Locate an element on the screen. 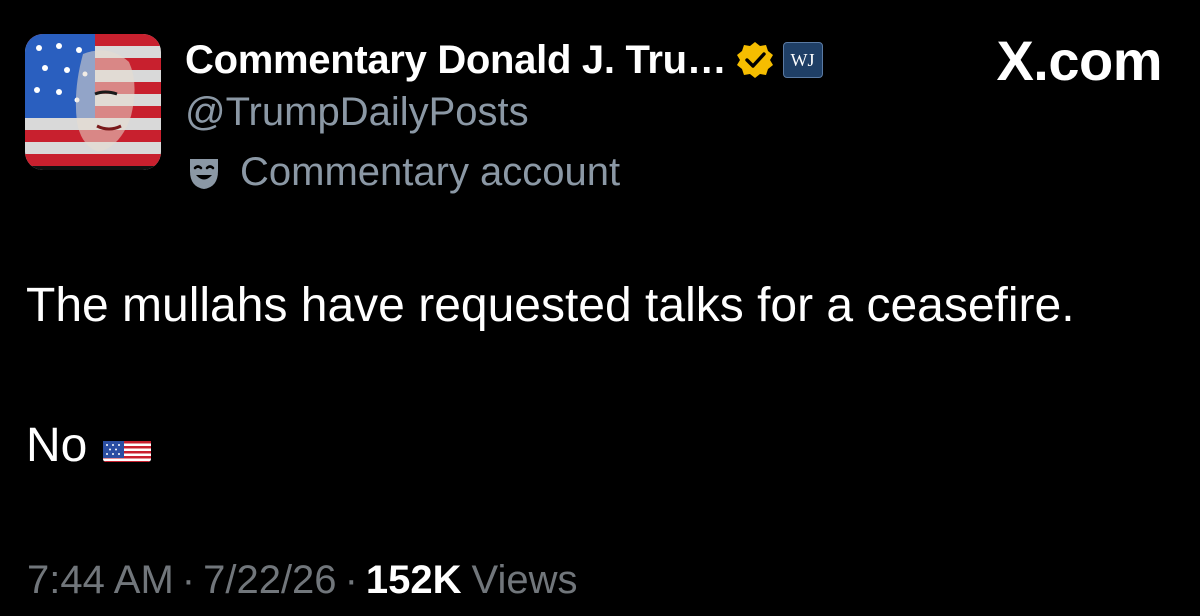 The image size is (1200, 616). post-text-line-2-row: No is located at coordinates (89, 445).